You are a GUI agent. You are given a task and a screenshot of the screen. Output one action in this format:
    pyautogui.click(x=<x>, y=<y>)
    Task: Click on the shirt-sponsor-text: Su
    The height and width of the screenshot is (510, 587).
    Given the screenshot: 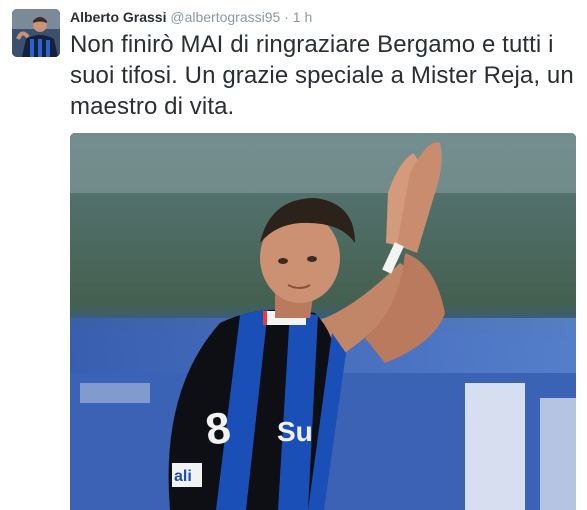 What is the action you would take?
    pyautogui.click(x=295, y=431)
    